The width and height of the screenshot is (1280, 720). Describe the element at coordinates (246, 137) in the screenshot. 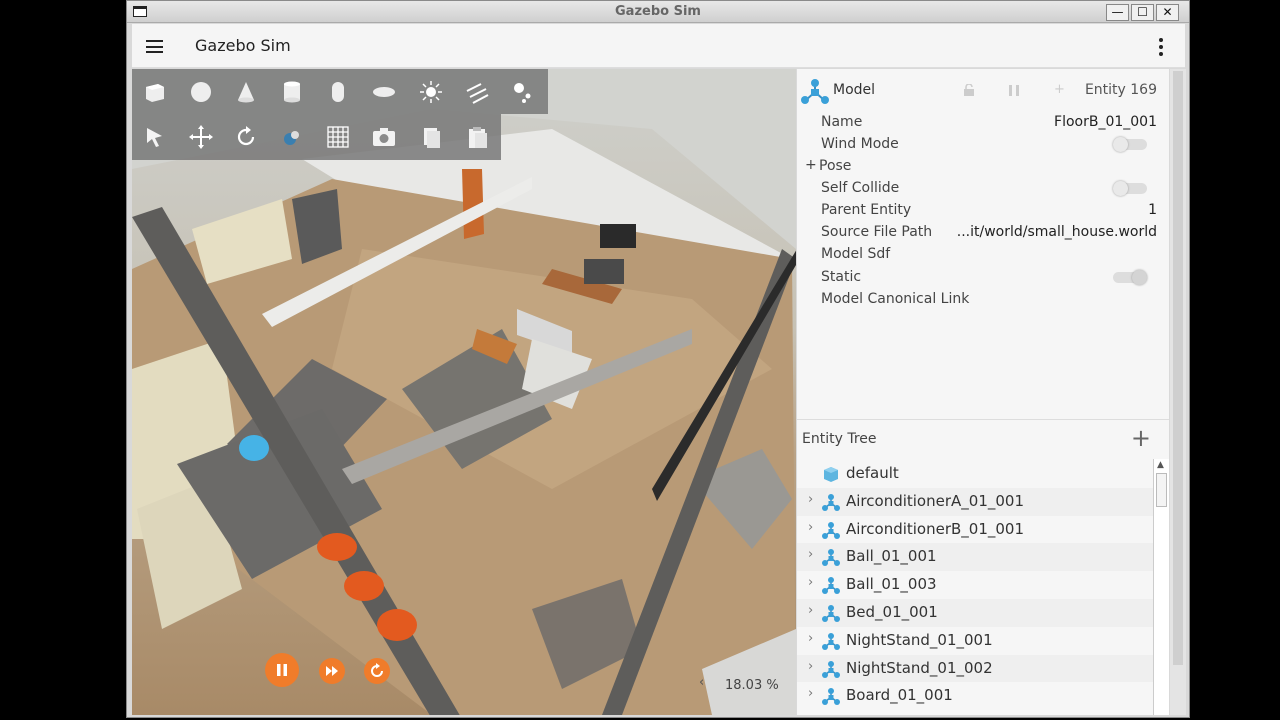

I see `rotate-icon` at that location.